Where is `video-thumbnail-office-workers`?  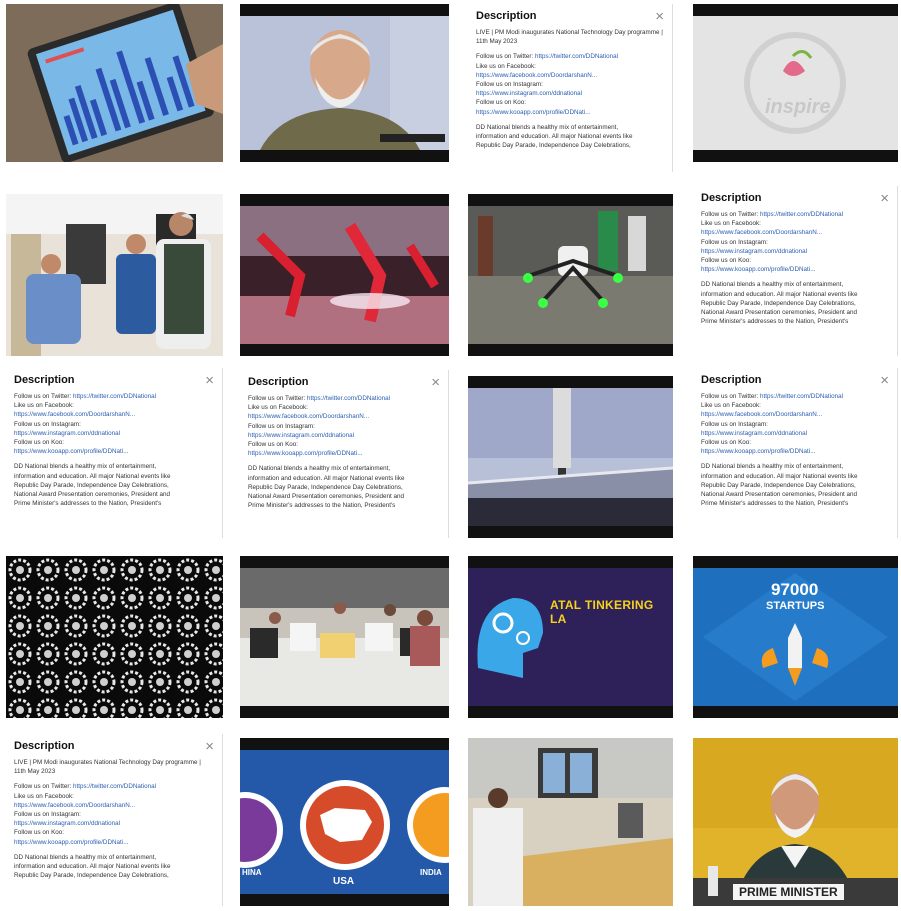
video-thumbnail-office-workers is located at coordinates (344, 637).